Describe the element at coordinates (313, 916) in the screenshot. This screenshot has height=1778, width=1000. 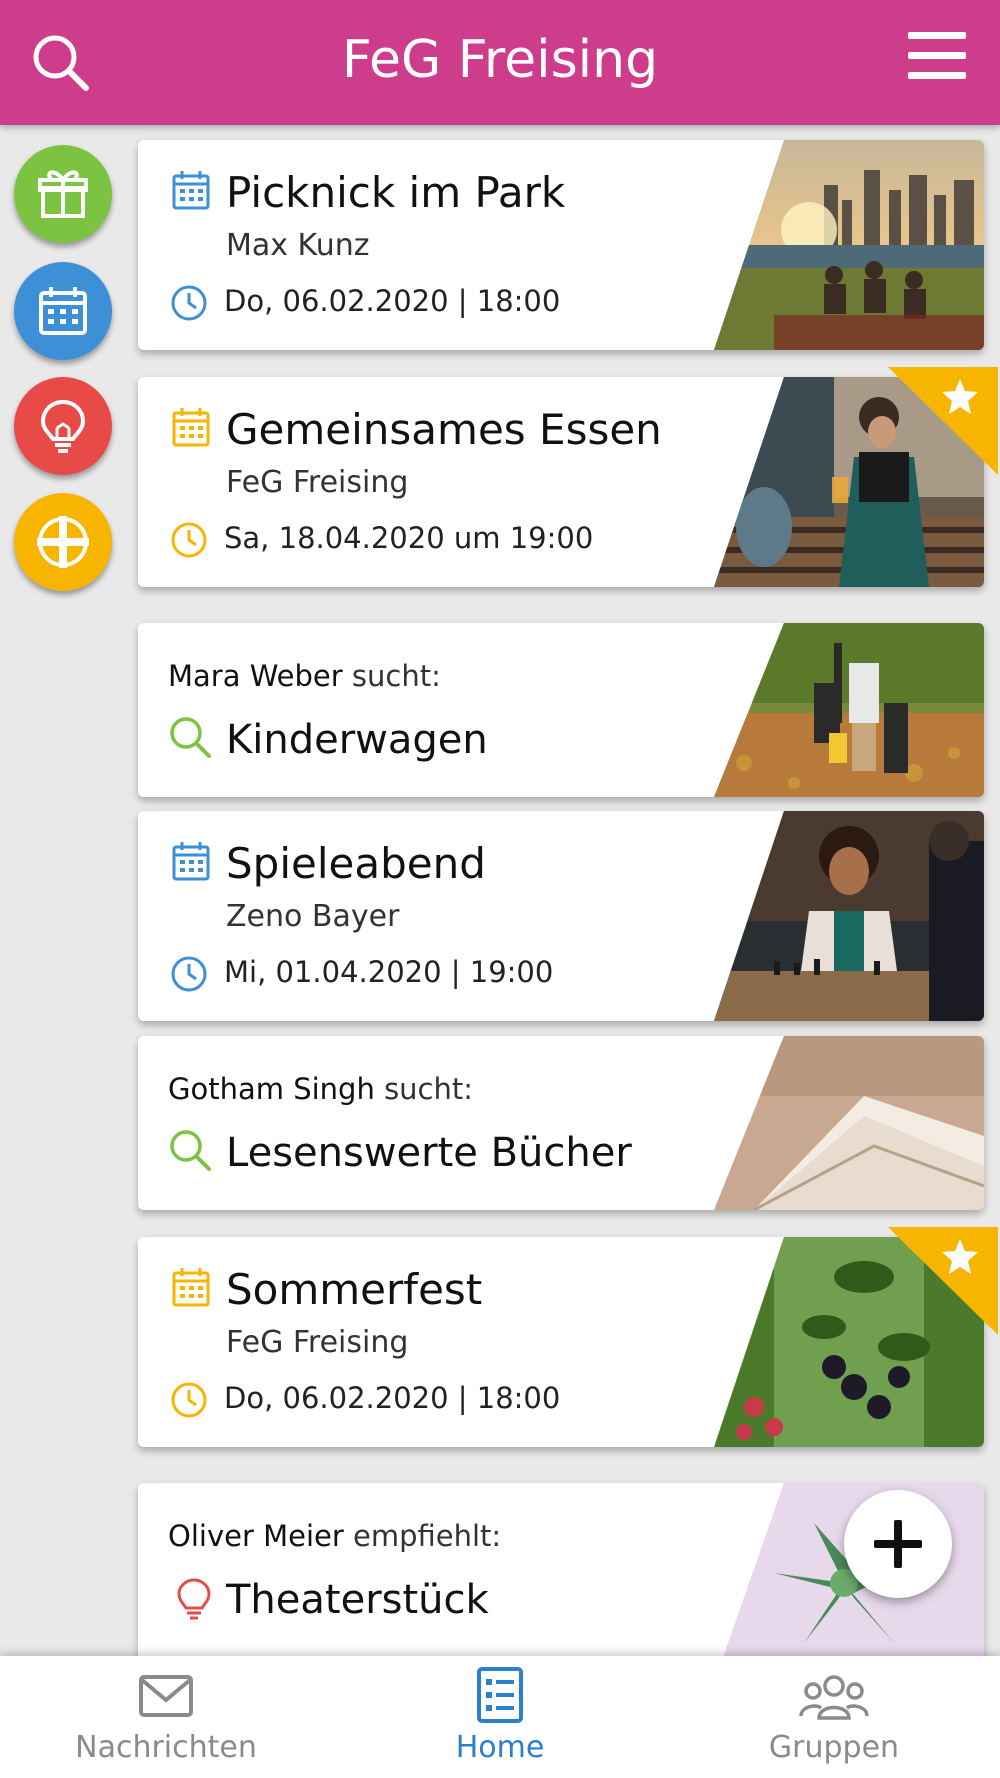
I see `event-organizer: Zeno Bayer` at that location.